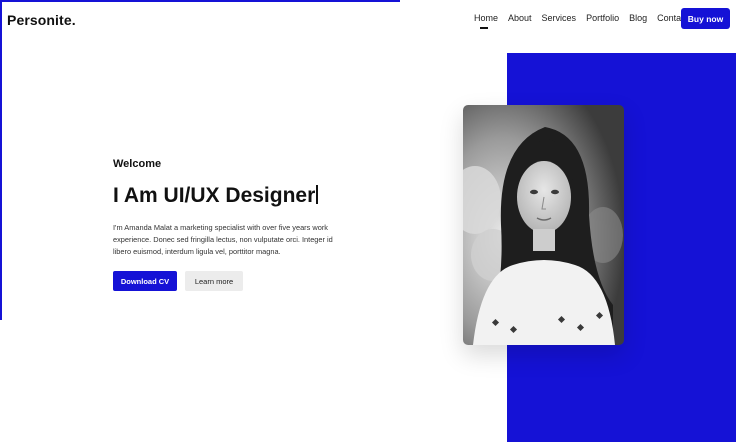  Describe the element at coordinates (137, 164) in the screenshot. I see `welcome-label: Welcome` at that location.